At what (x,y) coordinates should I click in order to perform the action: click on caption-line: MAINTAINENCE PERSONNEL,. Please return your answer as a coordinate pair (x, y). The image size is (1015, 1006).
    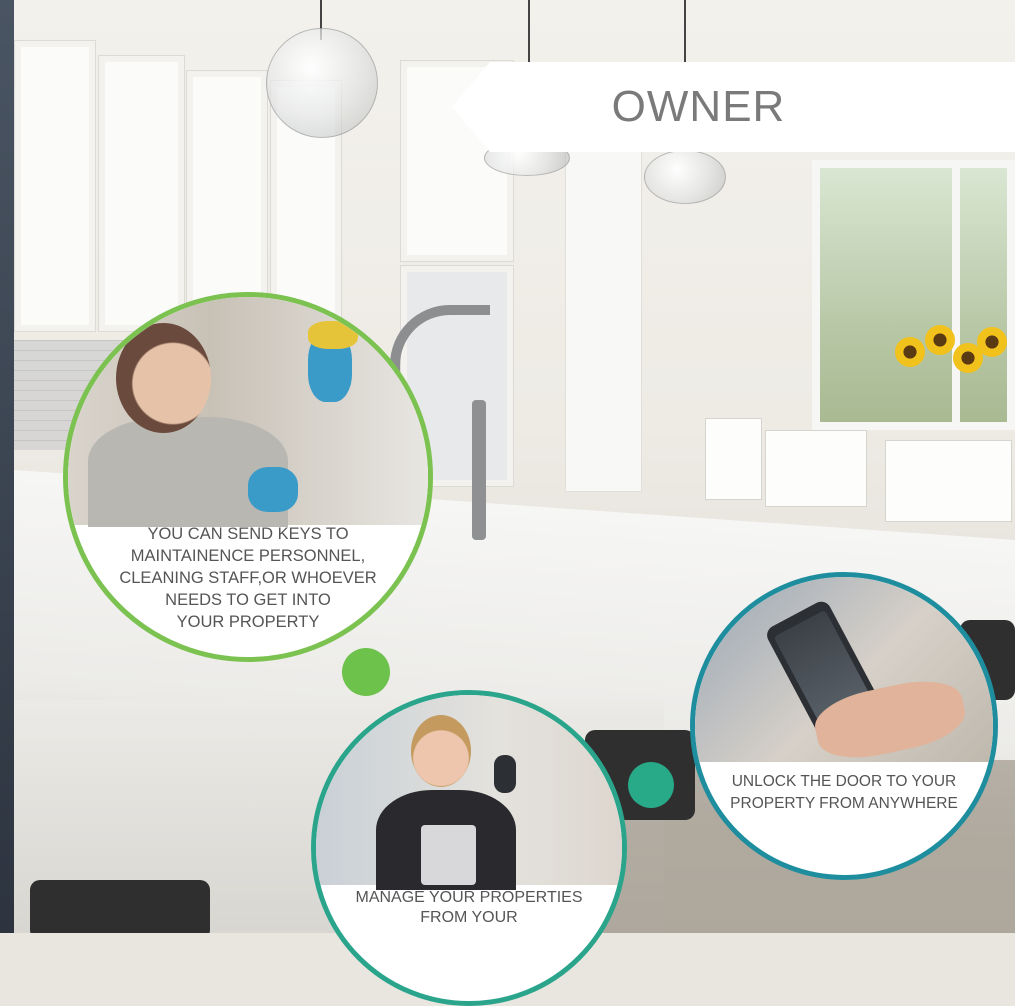
    Looking at the image, I should click on (248, 556).